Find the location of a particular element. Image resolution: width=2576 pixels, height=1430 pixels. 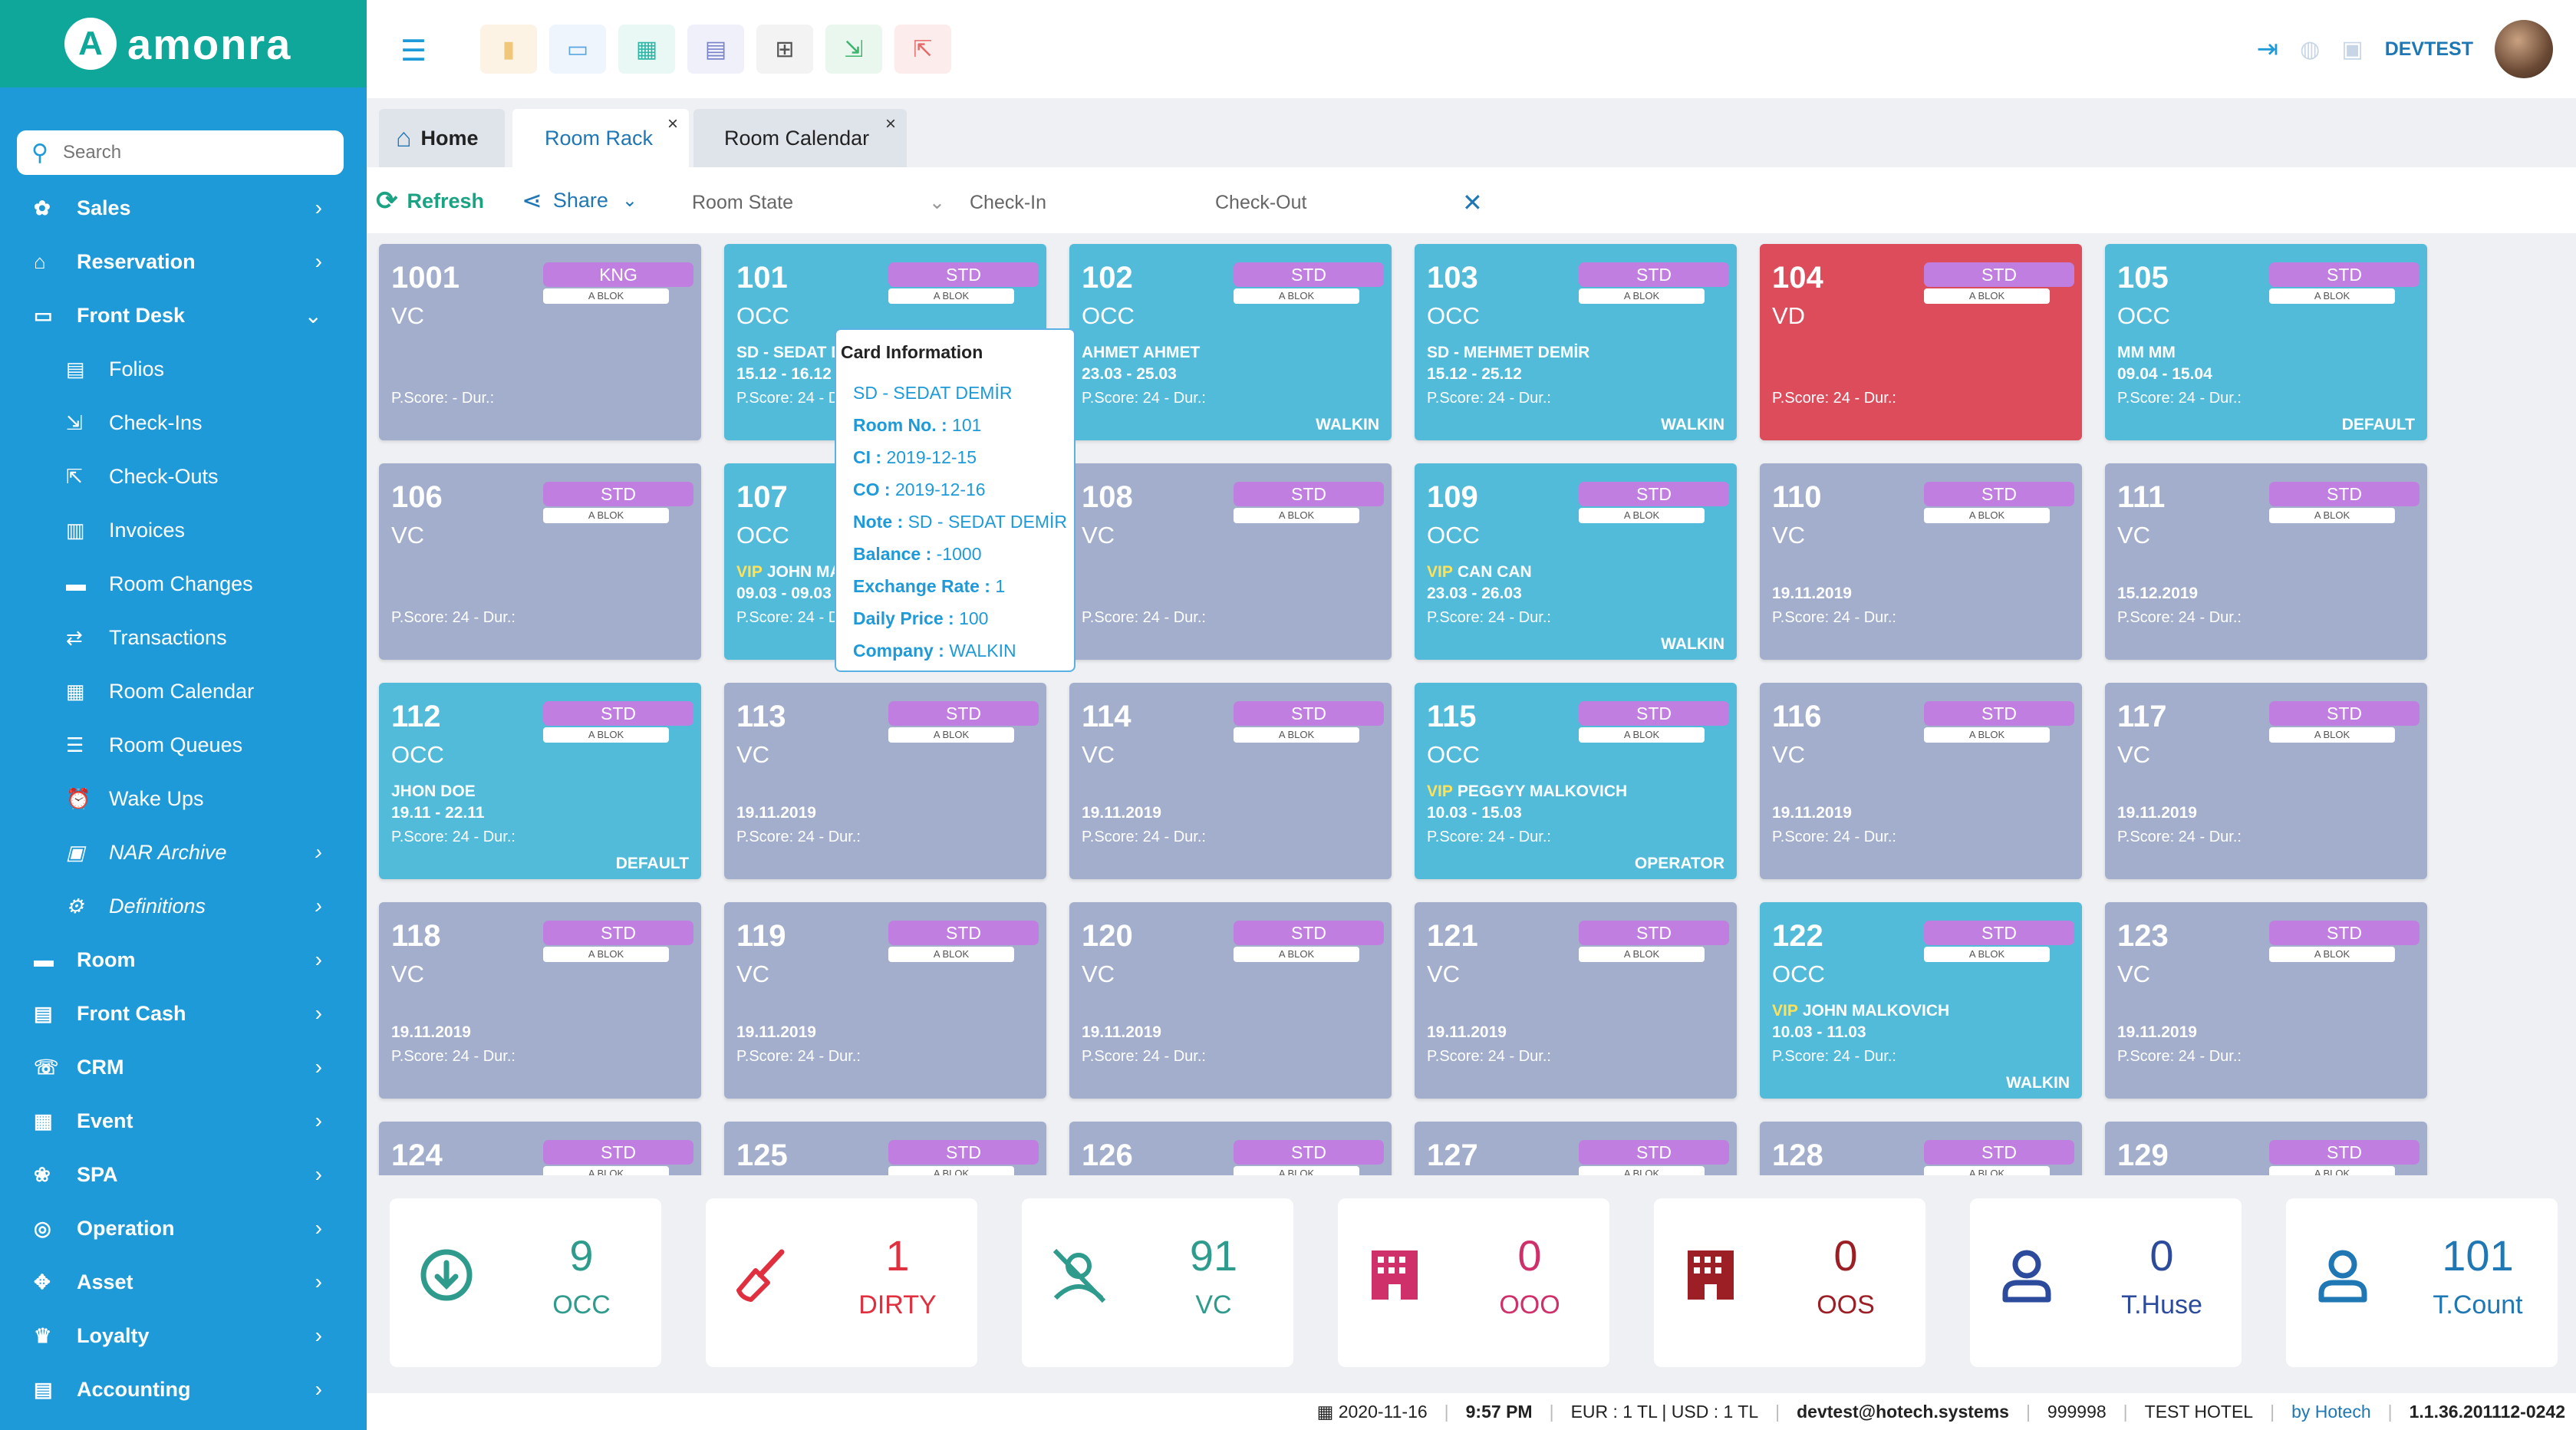

priority-score: P.Score: 24 - Dur.: is located at coordinates (798, 1056).